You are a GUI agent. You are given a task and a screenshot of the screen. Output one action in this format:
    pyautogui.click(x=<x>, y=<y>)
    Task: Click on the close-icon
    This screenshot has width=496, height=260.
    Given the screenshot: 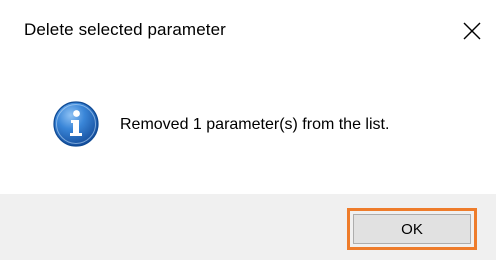 What is the action you would take?
    pyautogui.click(x=472, y=31)
    